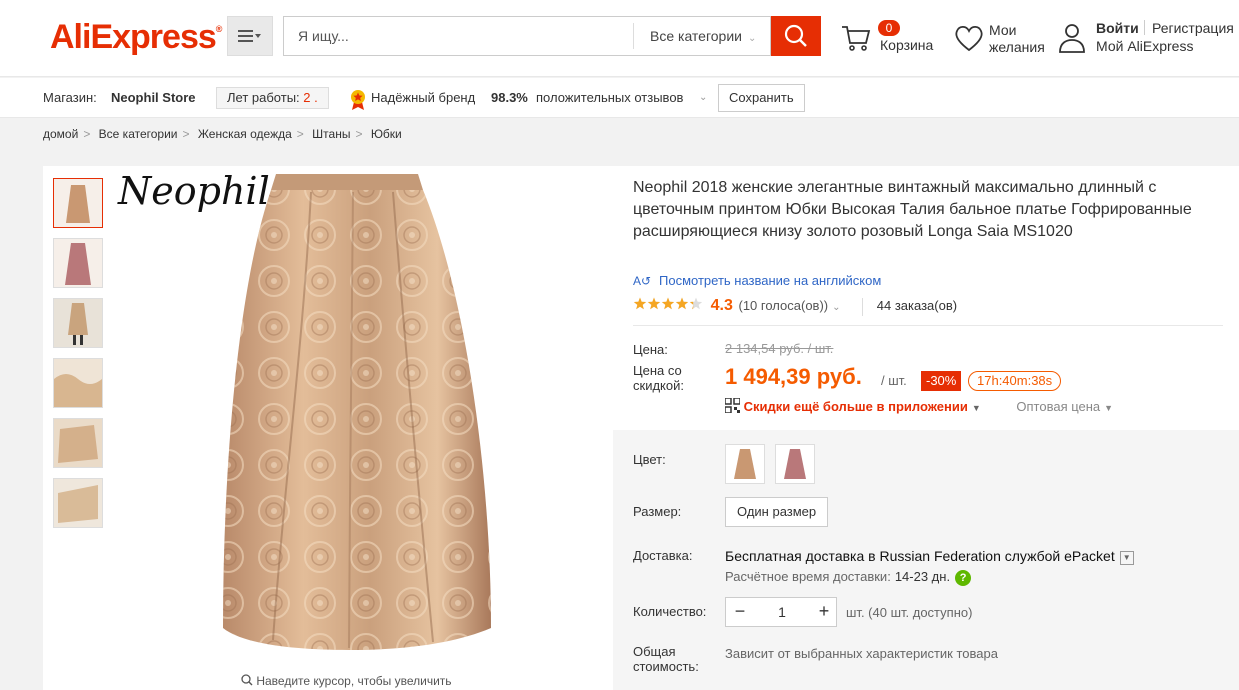 This screenshot has height=690, width=1239. I want to click on rating-votes: (10 голоса(ов)), so click(784, 305).